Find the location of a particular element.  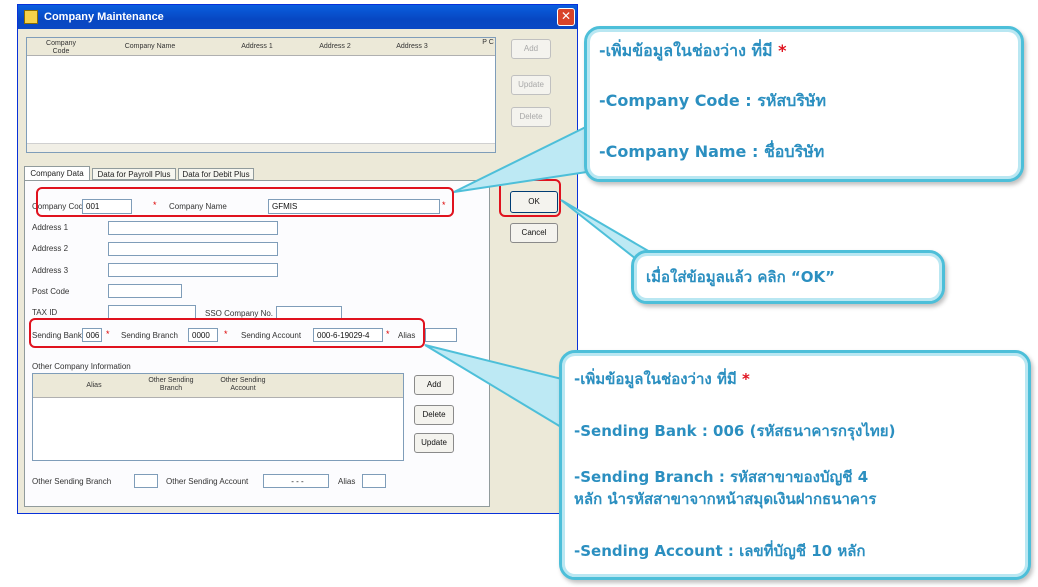

grid-header-address-1: Address 1 is located at coordinates (257, 47).